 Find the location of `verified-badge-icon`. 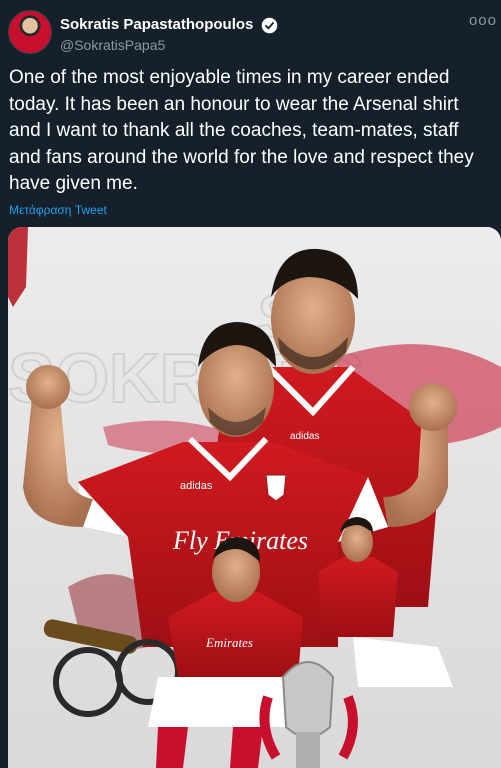

verified-badge-icon is located at coordinates (269, 25).